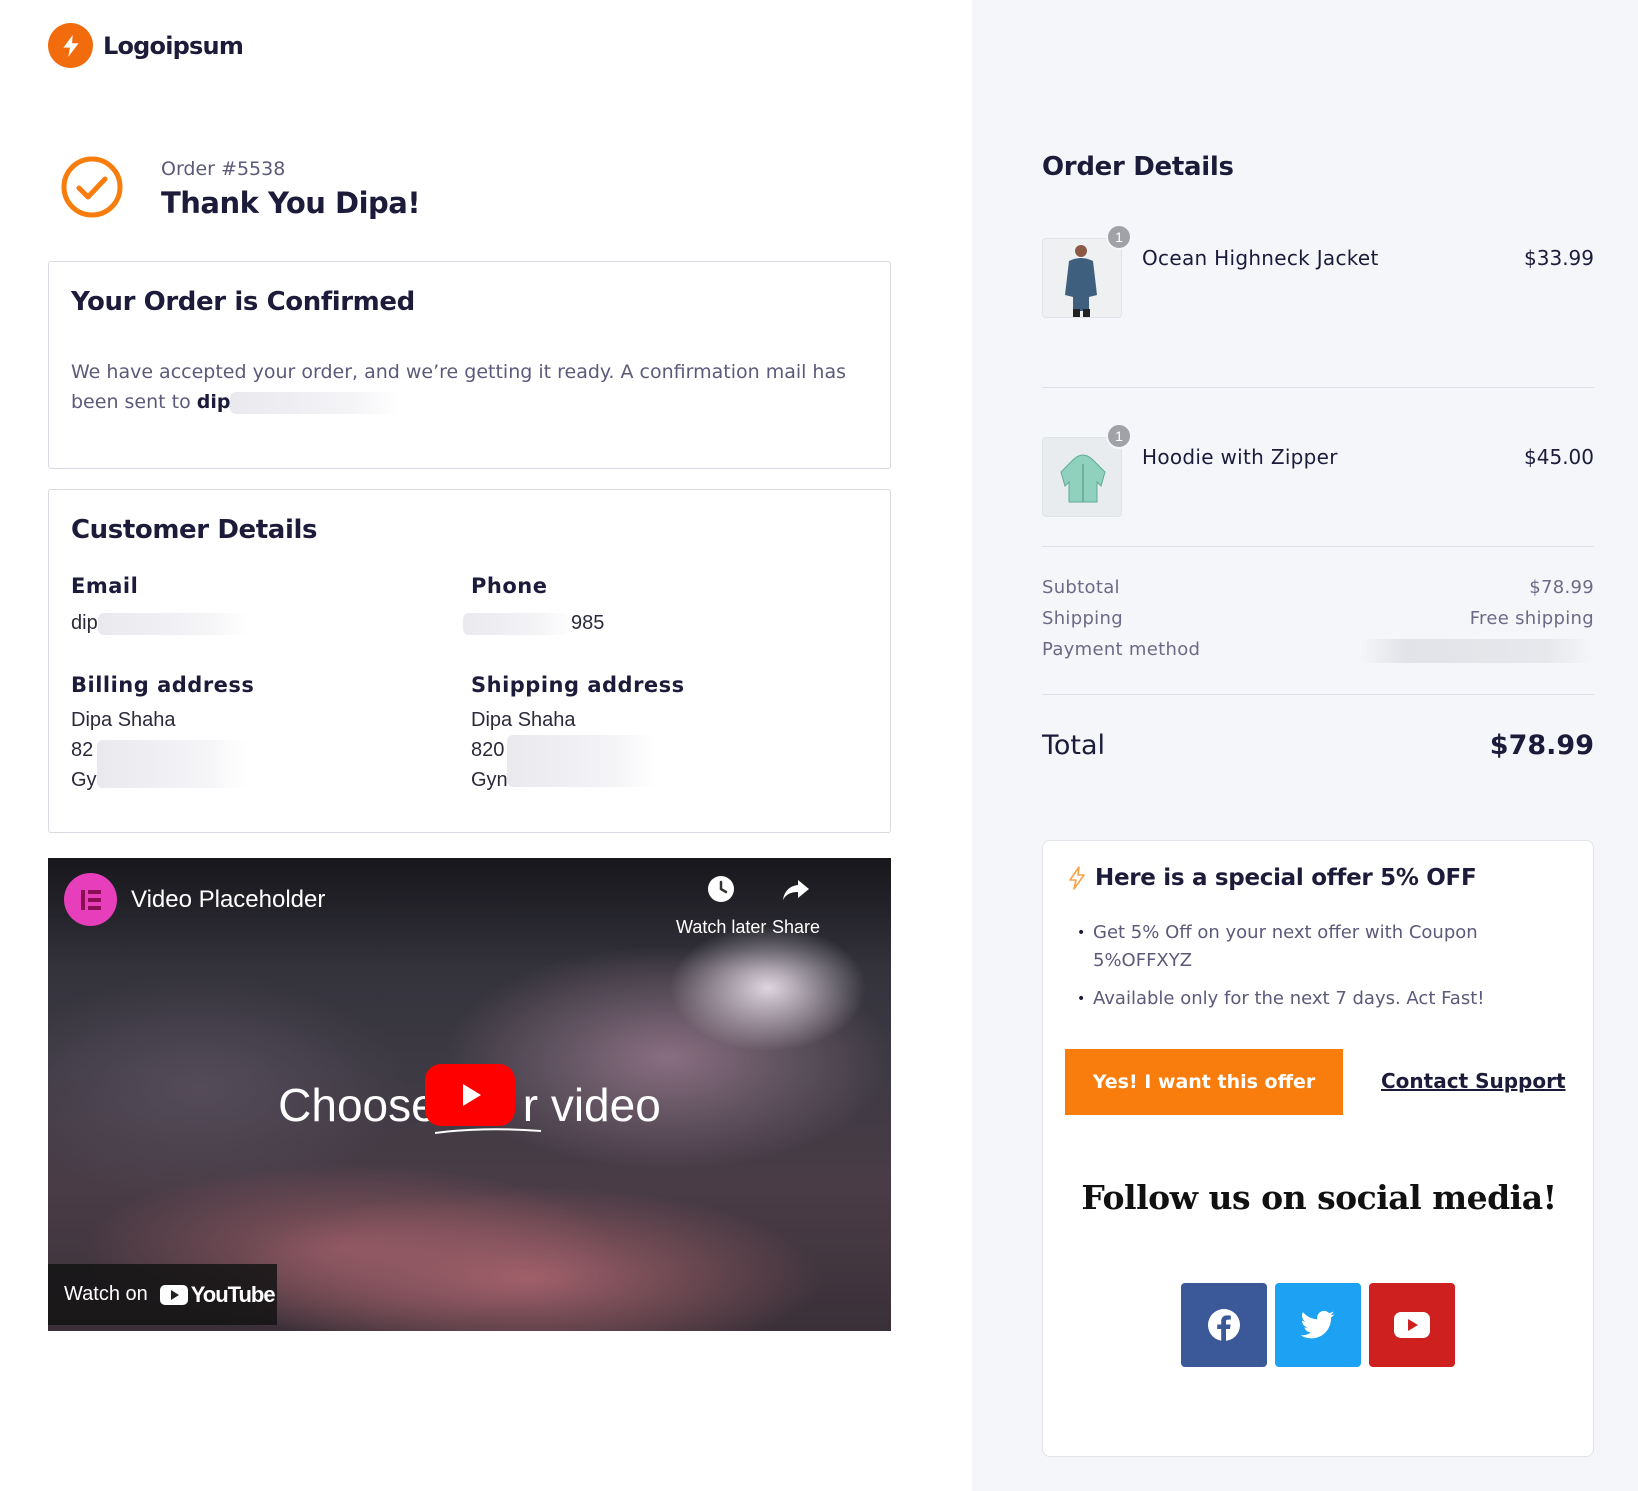  What do you see at coordinates (223, 169) in the screenshot?
I see `order-number: Order #5538` at bounding box center [223, 169].